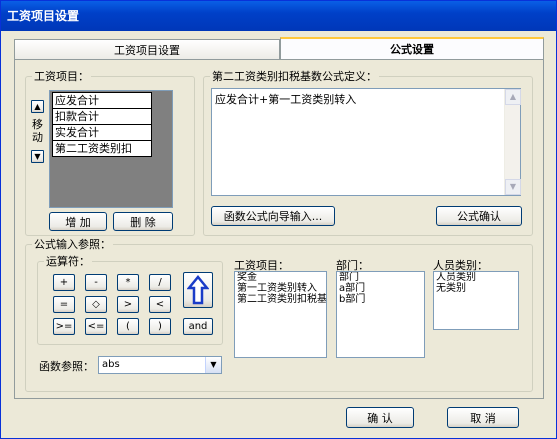 The height and width of the screenshot is (439, 557). I want to click on title-bar: 工资项目设置, so click(278, 16).